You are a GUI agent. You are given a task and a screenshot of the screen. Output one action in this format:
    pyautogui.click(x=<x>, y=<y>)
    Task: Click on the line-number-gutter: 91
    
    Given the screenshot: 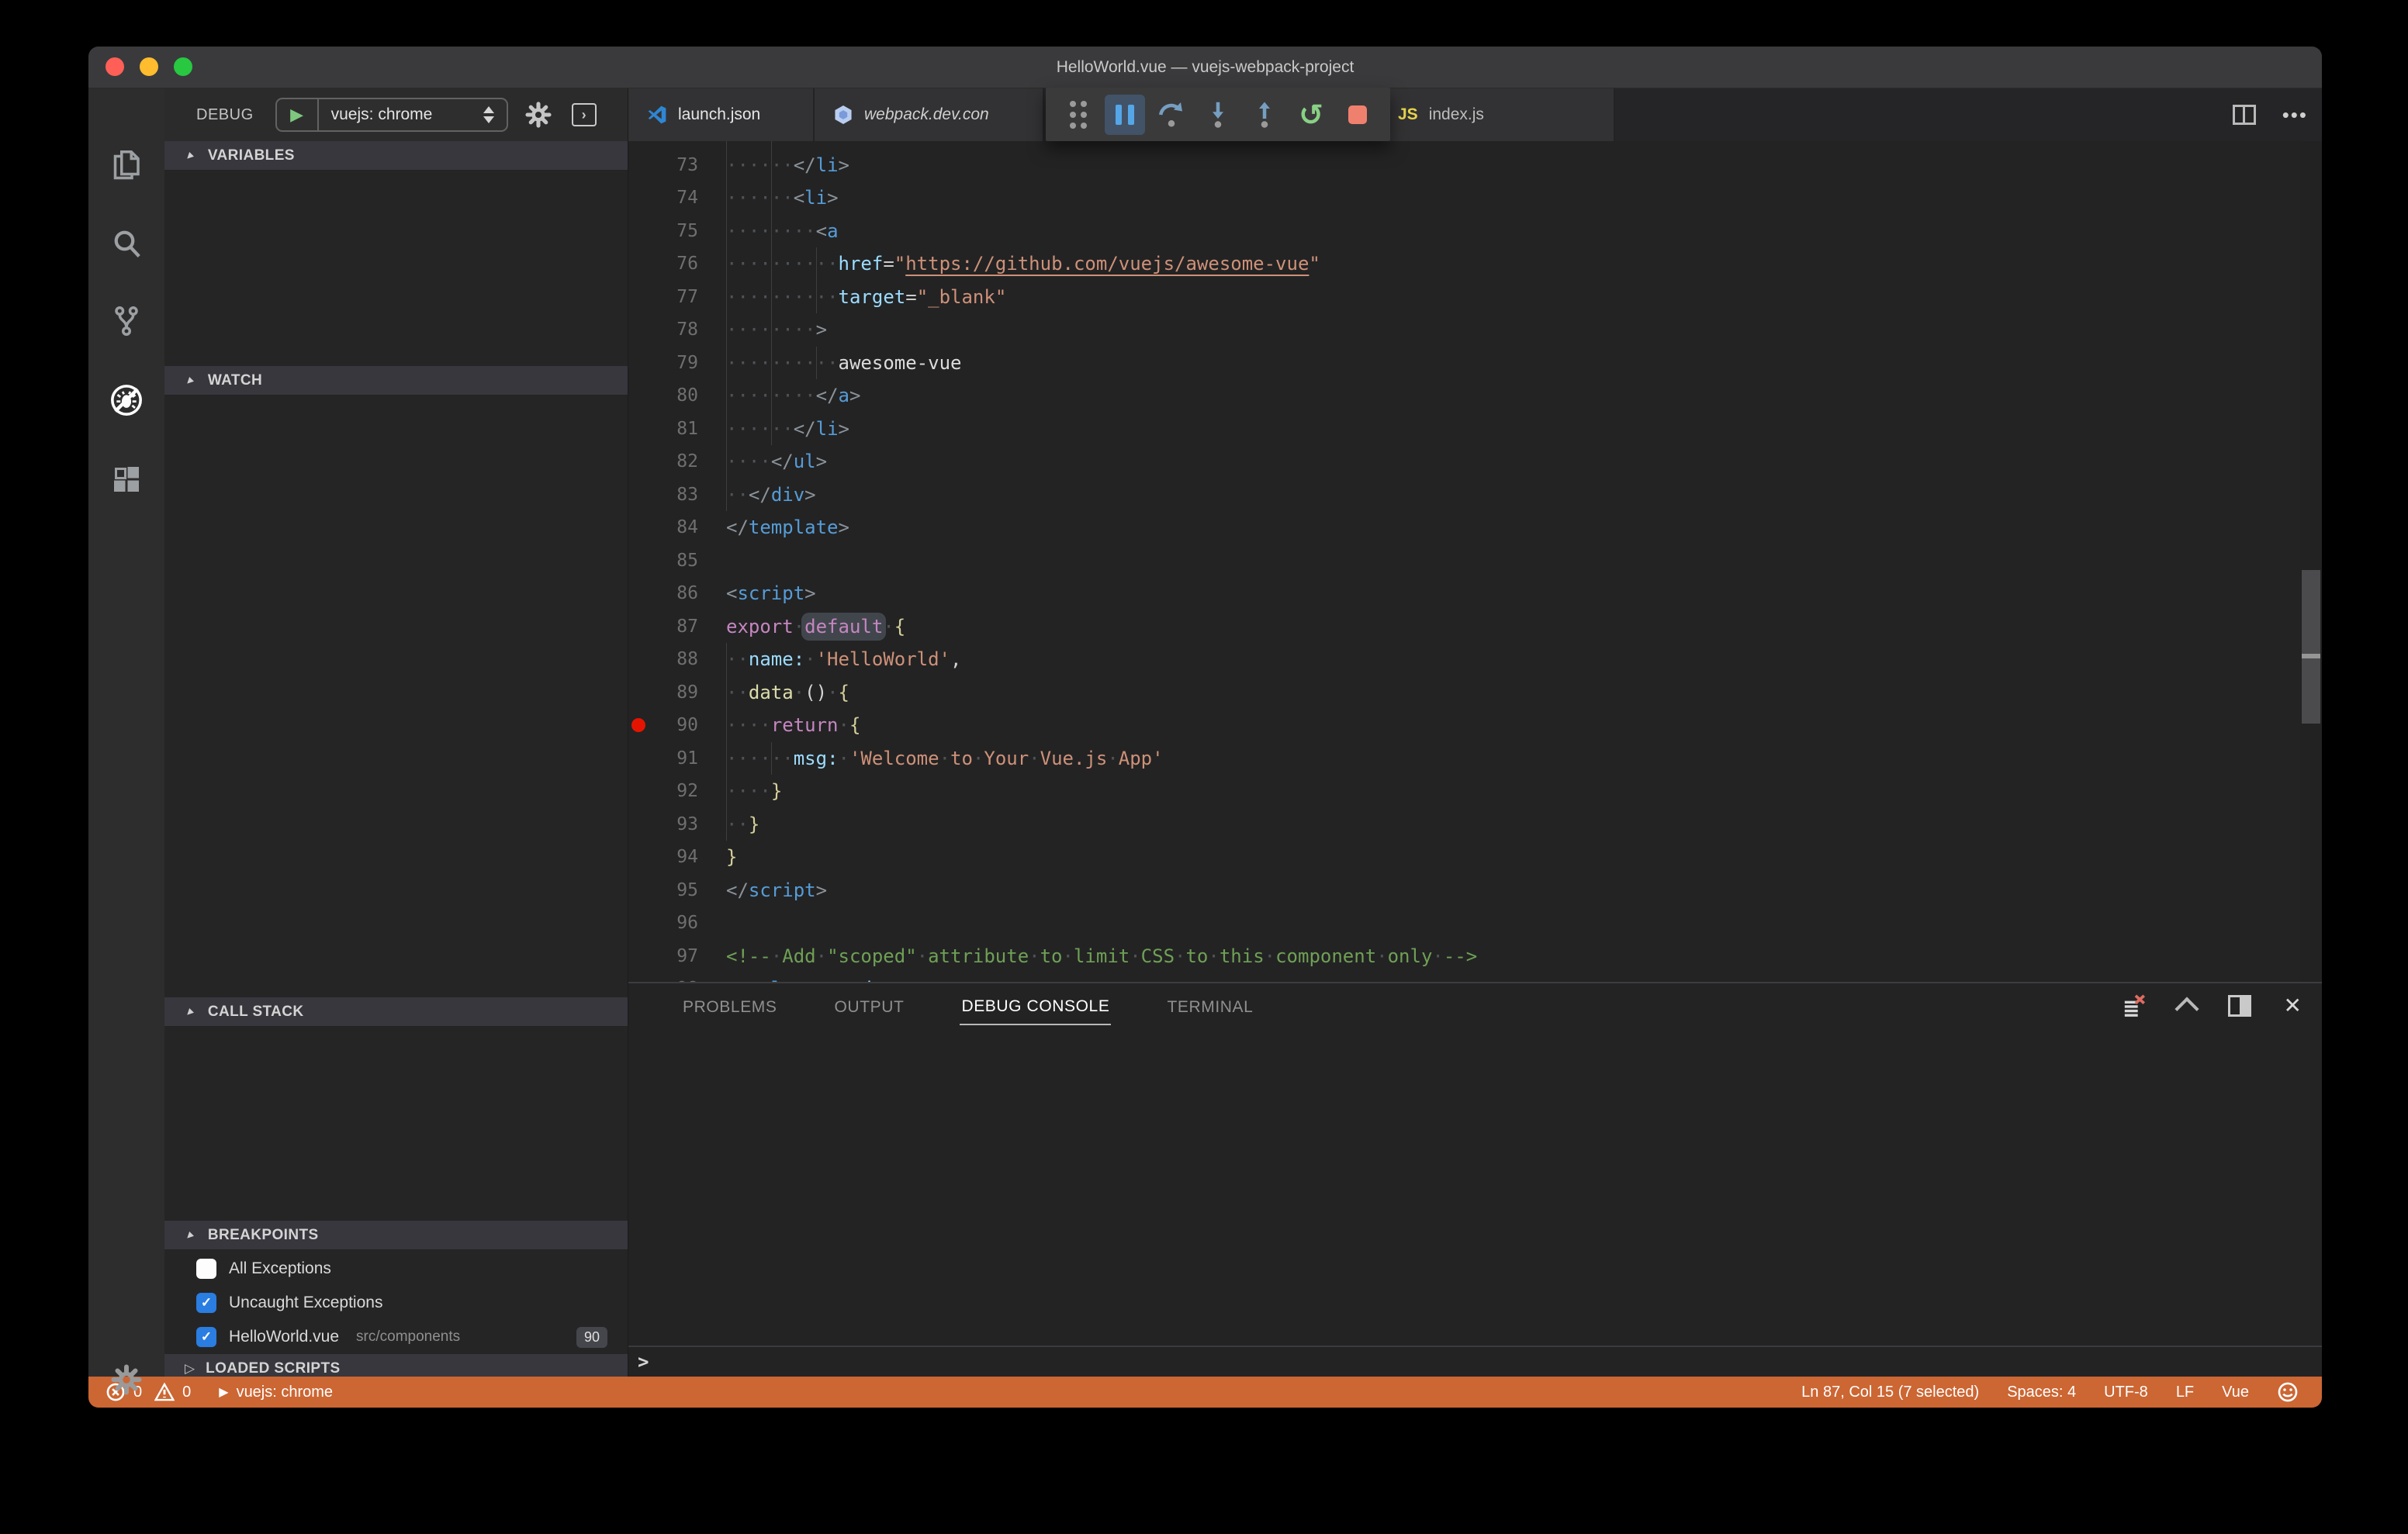 What is the action you would take?
    pyautogui.click(x=677, y=759)
    